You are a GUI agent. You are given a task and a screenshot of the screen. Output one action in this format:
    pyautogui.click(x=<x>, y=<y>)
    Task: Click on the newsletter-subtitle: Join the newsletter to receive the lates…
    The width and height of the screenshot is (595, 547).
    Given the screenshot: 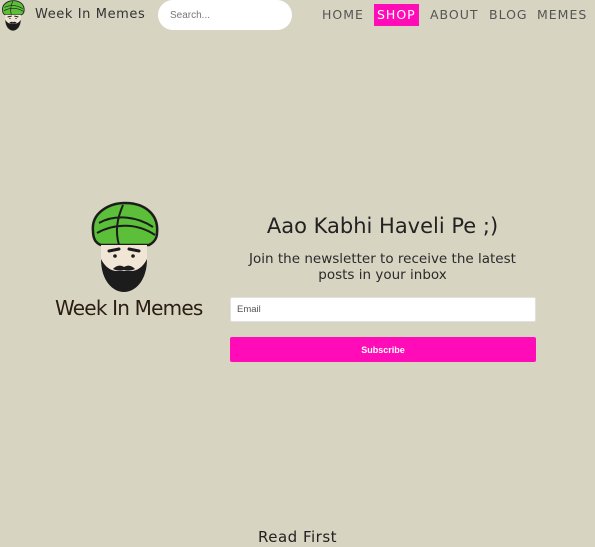 What is the action you would take?
    pyautogui.click(x=382, y=267)
    